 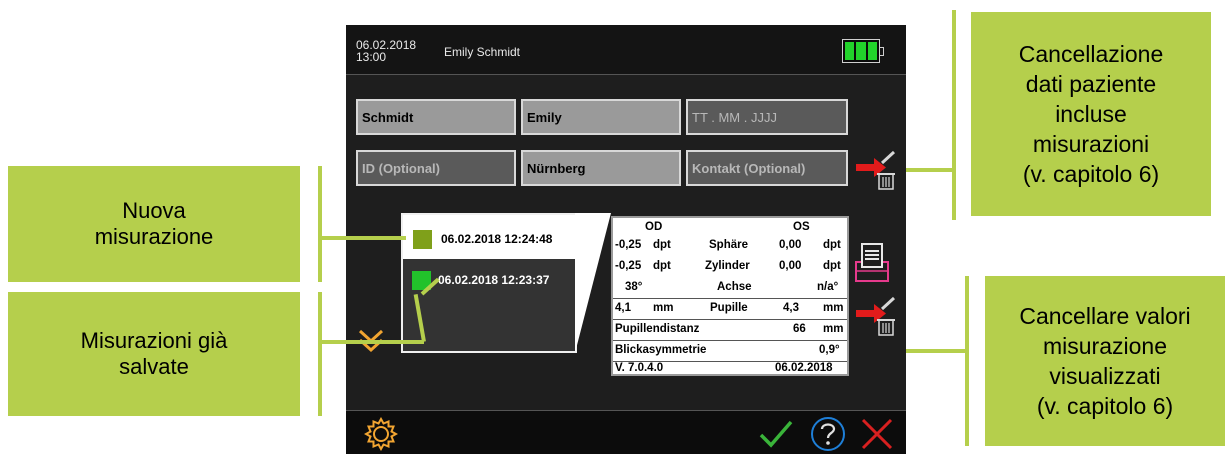 What do you see at coordinates (381, 434) in the screenshot?
I see `settings-gear-icon` at bounding box center [381, 434].